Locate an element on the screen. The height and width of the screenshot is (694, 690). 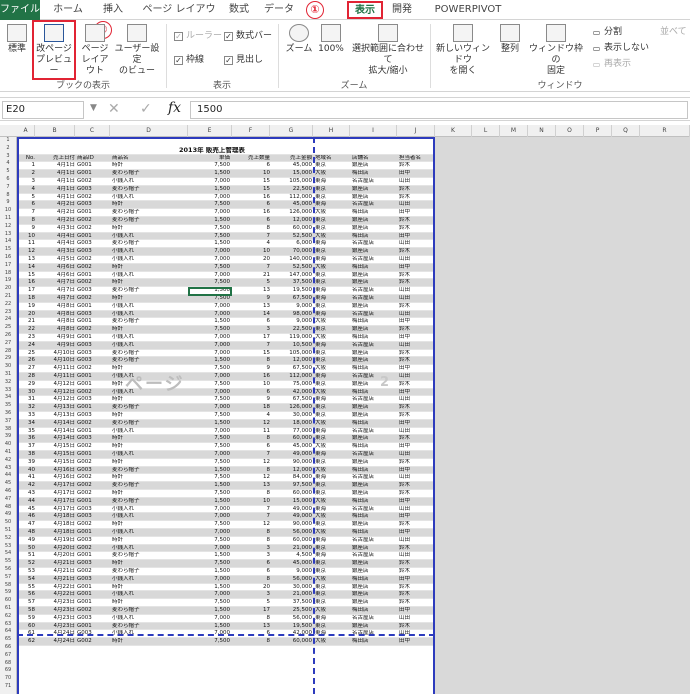
table-cell: 29 is located at coordinates (28, 385).